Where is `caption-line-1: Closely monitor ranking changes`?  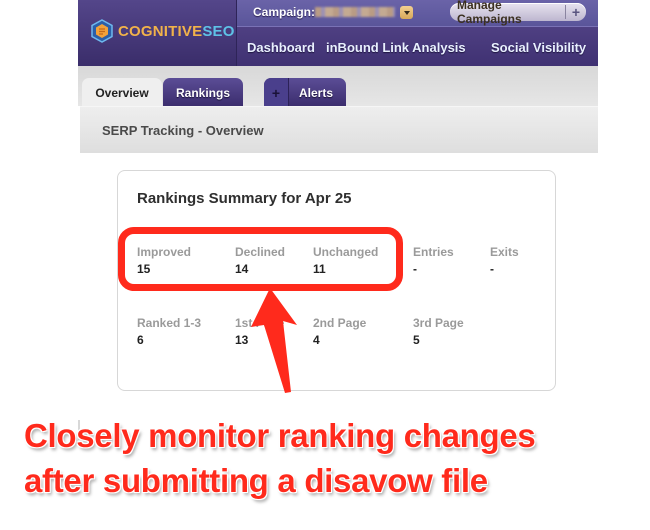
caption-line-1: Closely monitor ranking changes is located at coordinates (280, 435).